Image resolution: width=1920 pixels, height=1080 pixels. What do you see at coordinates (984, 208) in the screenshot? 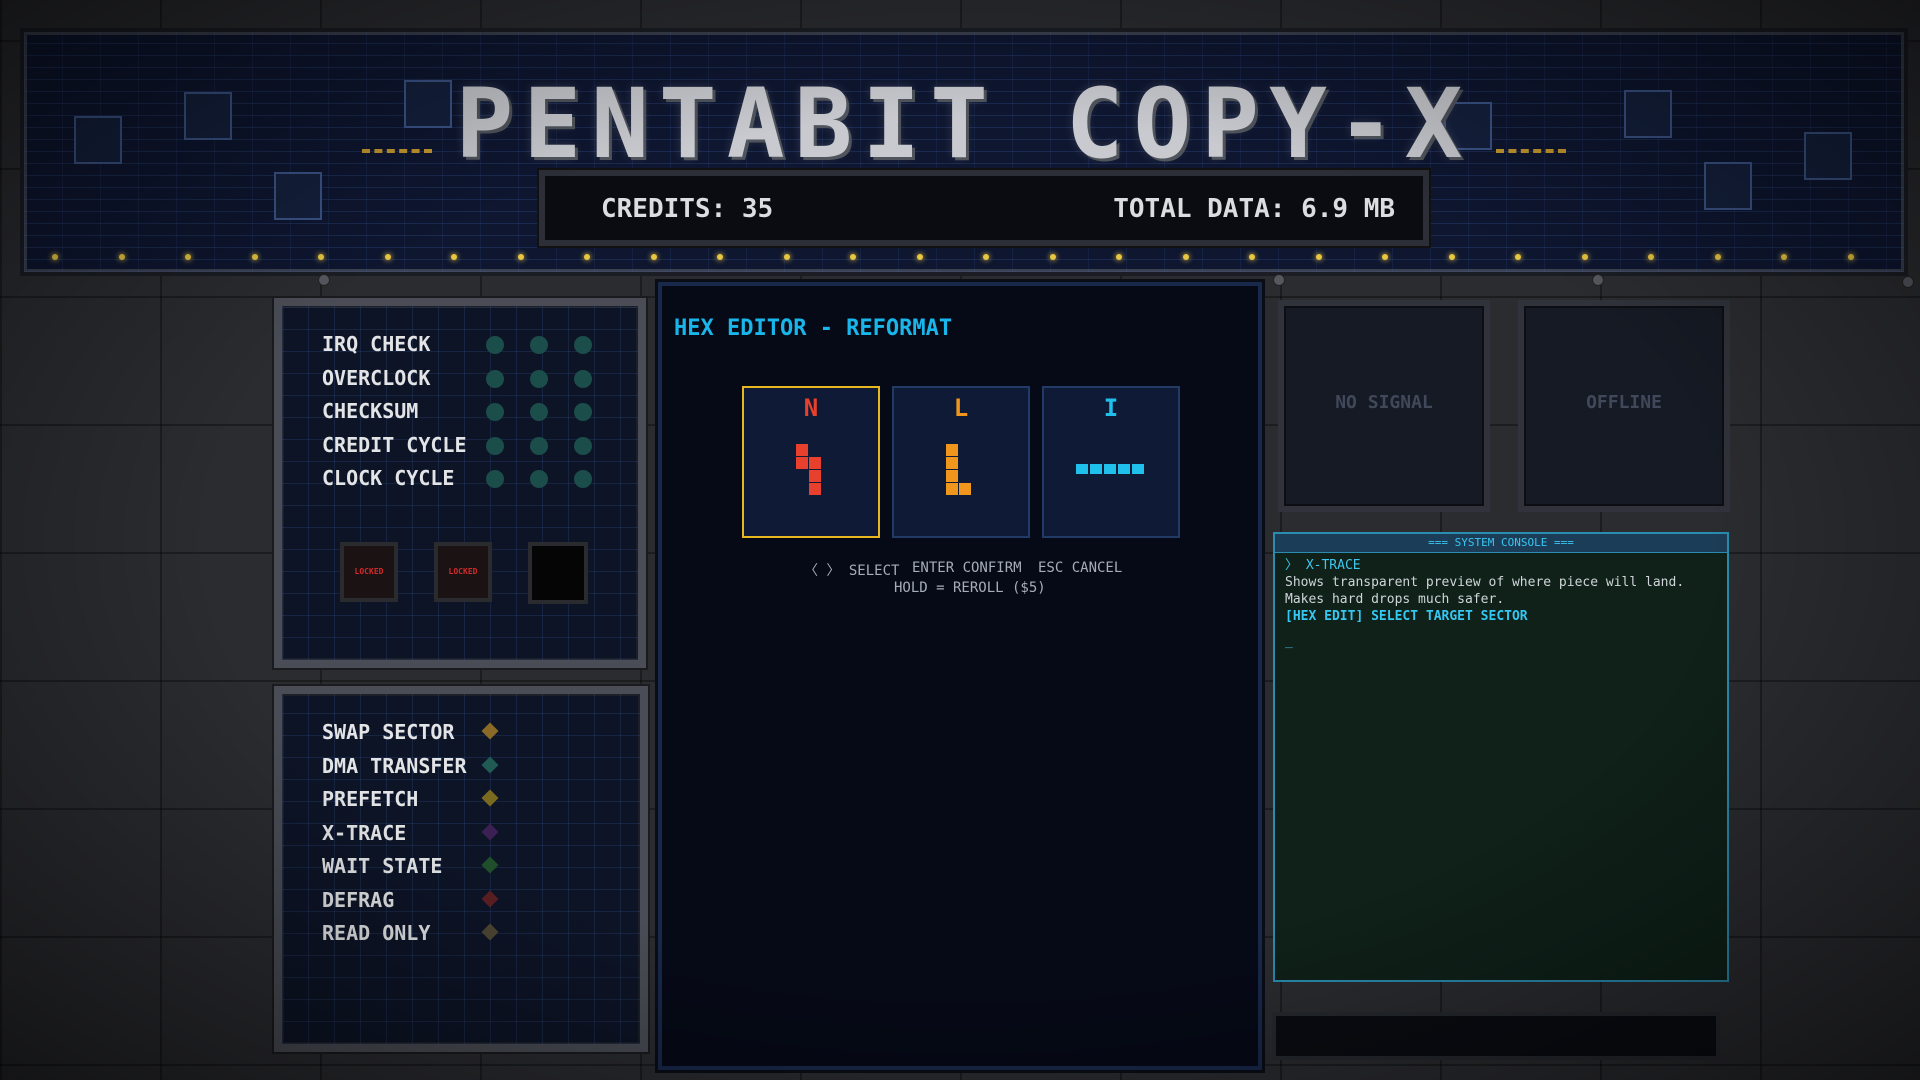
I see `stats-panel: CREDITS: 35 TOTAL DATA: 6.9 MB` at bounding box center [984, 208].